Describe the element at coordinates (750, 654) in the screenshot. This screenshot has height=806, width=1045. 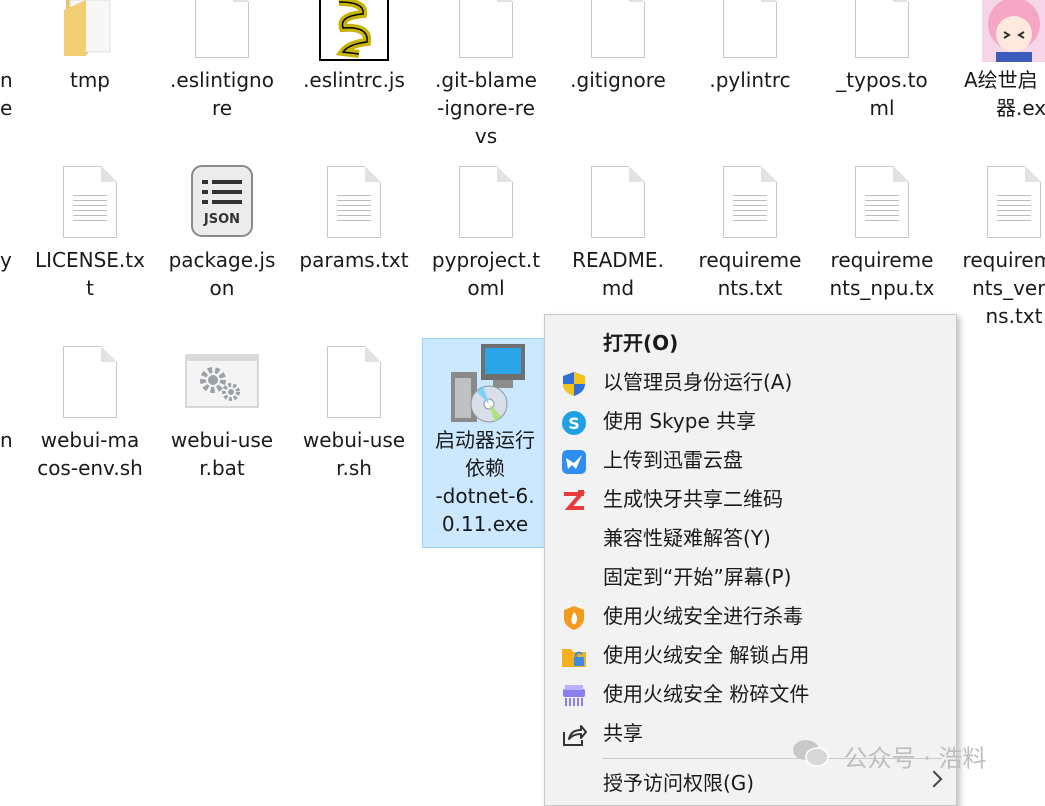
I see `menu-item-huorong-unlock: 使用火绒安全 解锁占用` at that location.